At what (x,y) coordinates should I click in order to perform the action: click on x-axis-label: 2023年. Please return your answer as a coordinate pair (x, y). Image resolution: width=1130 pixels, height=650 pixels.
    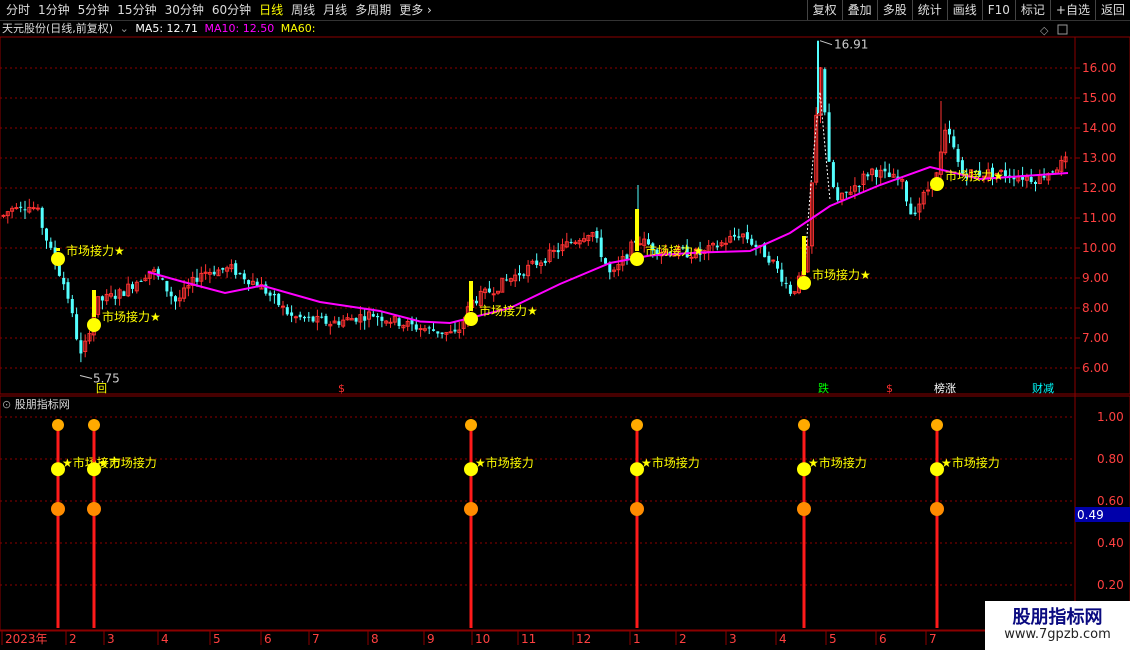
    Looking at the image, I should click on (26, 639).